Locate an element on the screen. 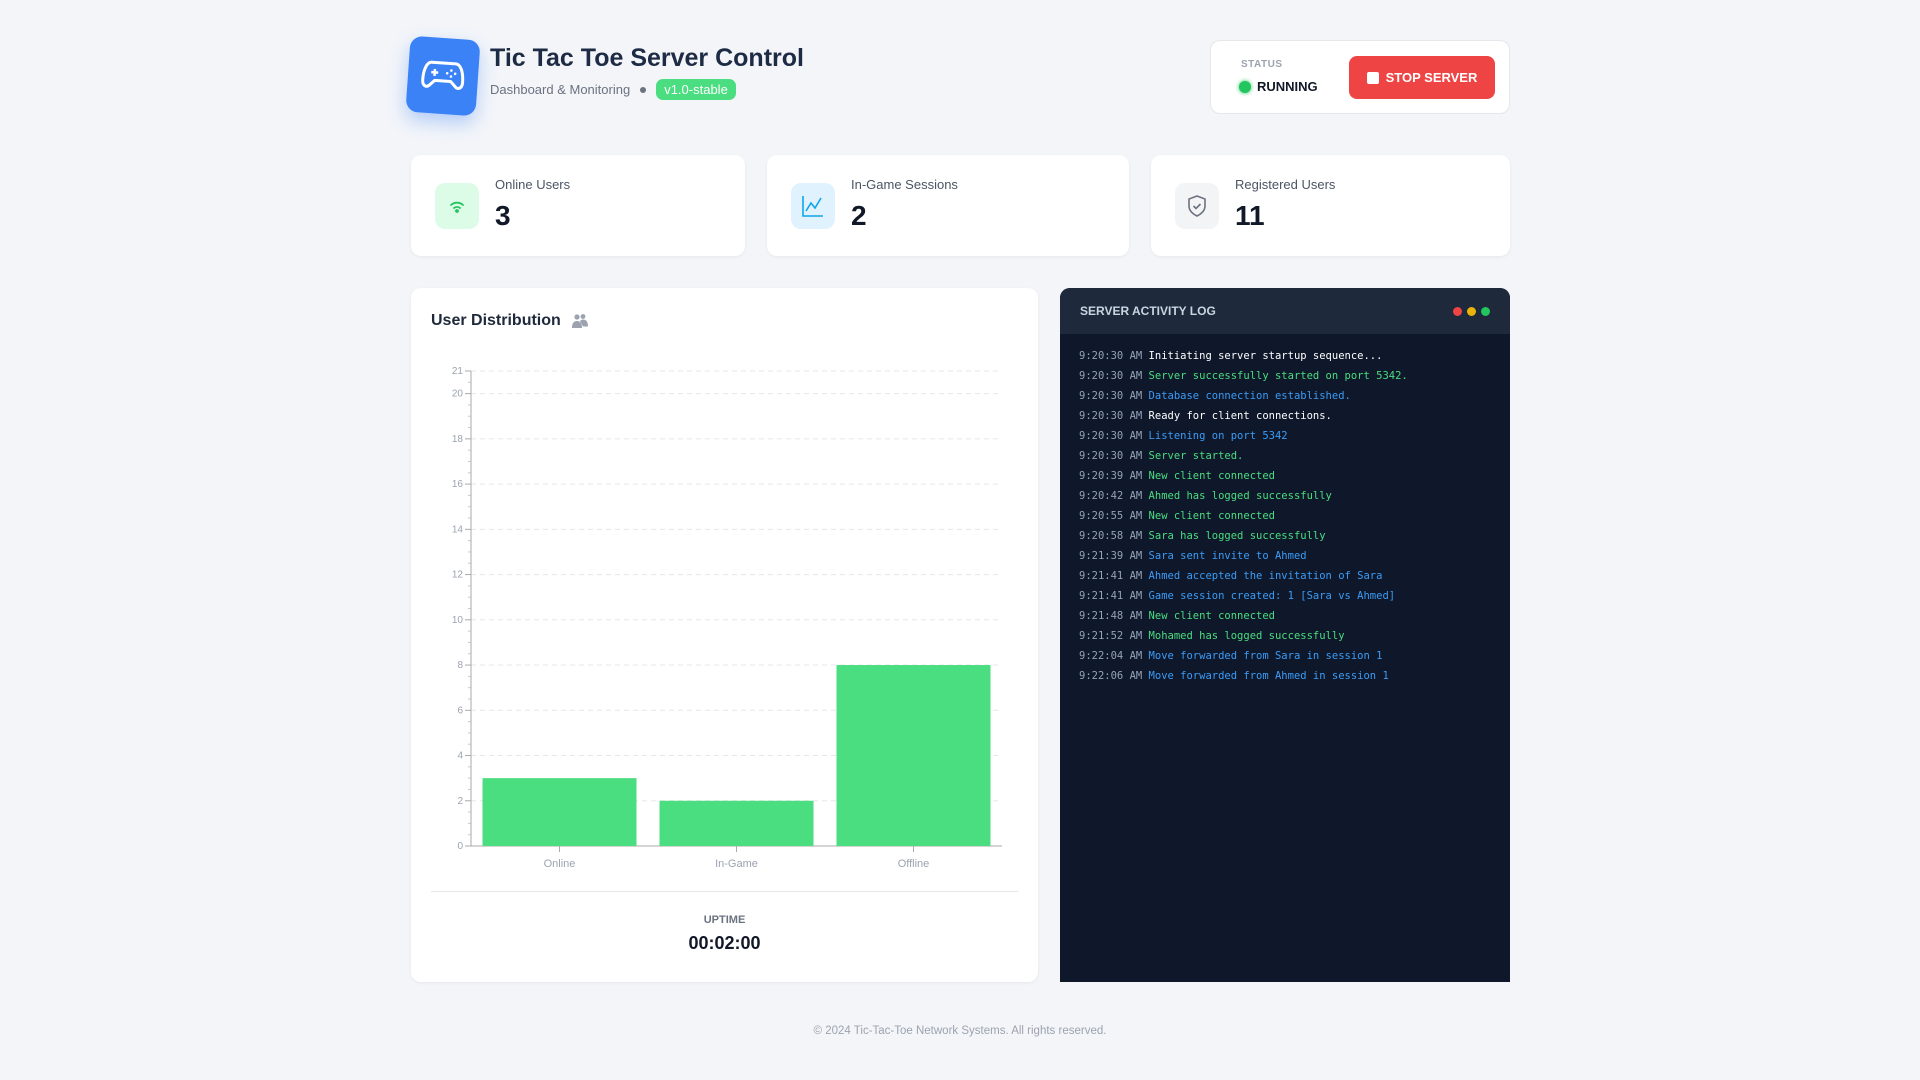  bar-in-game is located at coordinates (736, 823).